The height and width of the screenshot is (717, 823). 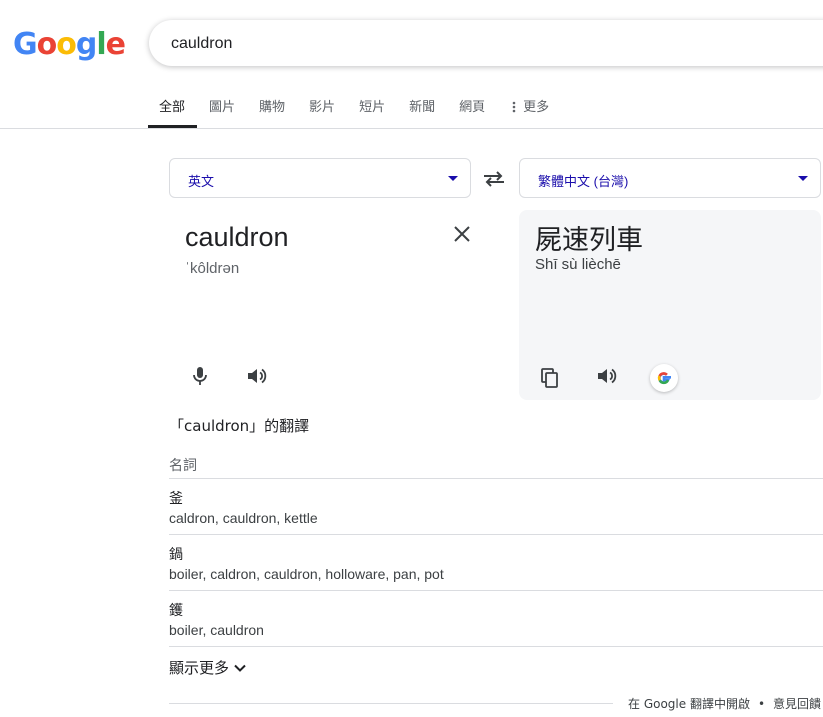 What do you see at coordinates (320, 178) in the screenshot?
I see `source-language-select: 英文` at bounding box center [320, 178].